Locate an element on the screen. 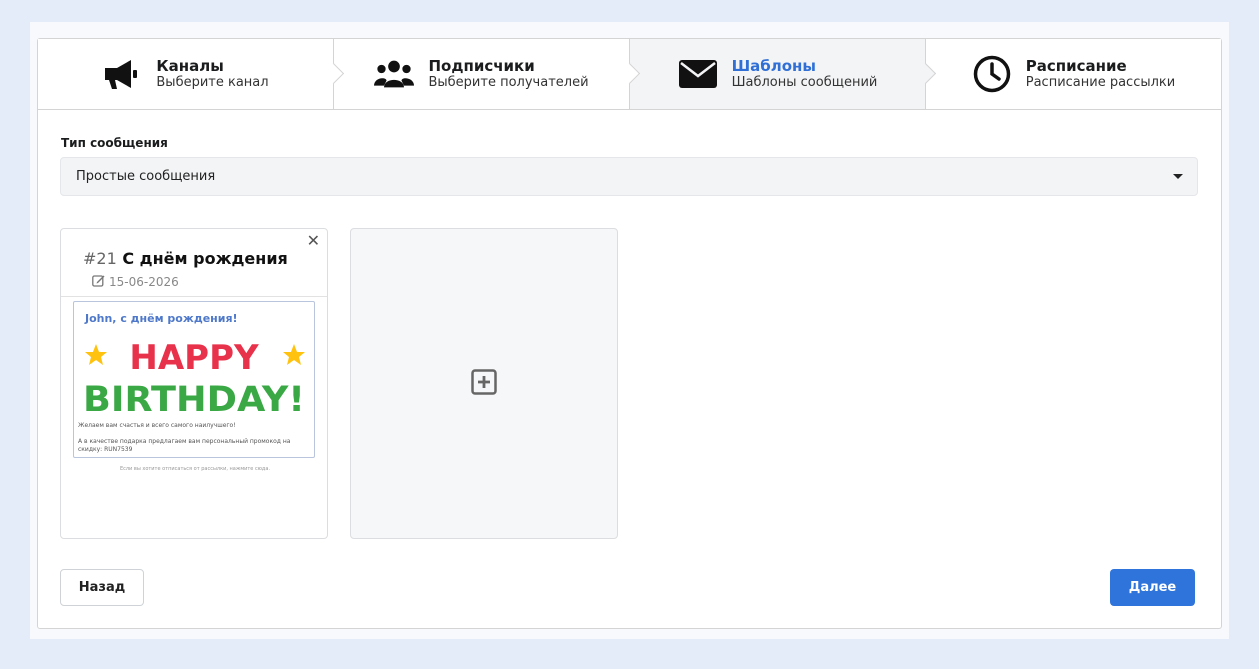 Image resolution: width=1259 pixels, height=669 pixels. template-title: #21 С днём рождения is located at coordinates (185, 258).